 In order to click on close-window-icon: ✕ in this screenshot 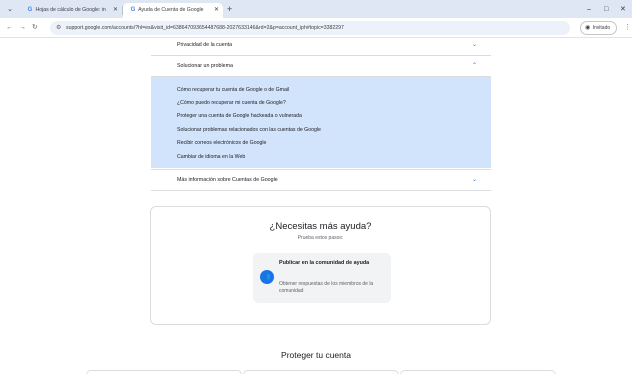, I will do `click(623, 9)`.